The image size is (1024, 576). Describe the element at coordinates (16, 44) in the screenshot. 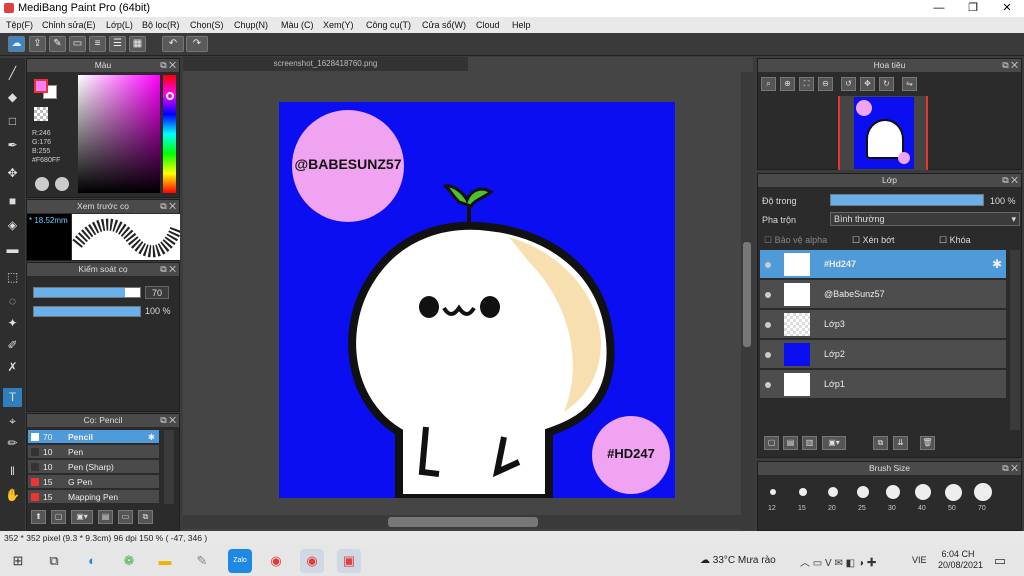

I see `cloud-icon: ☁` at that location.